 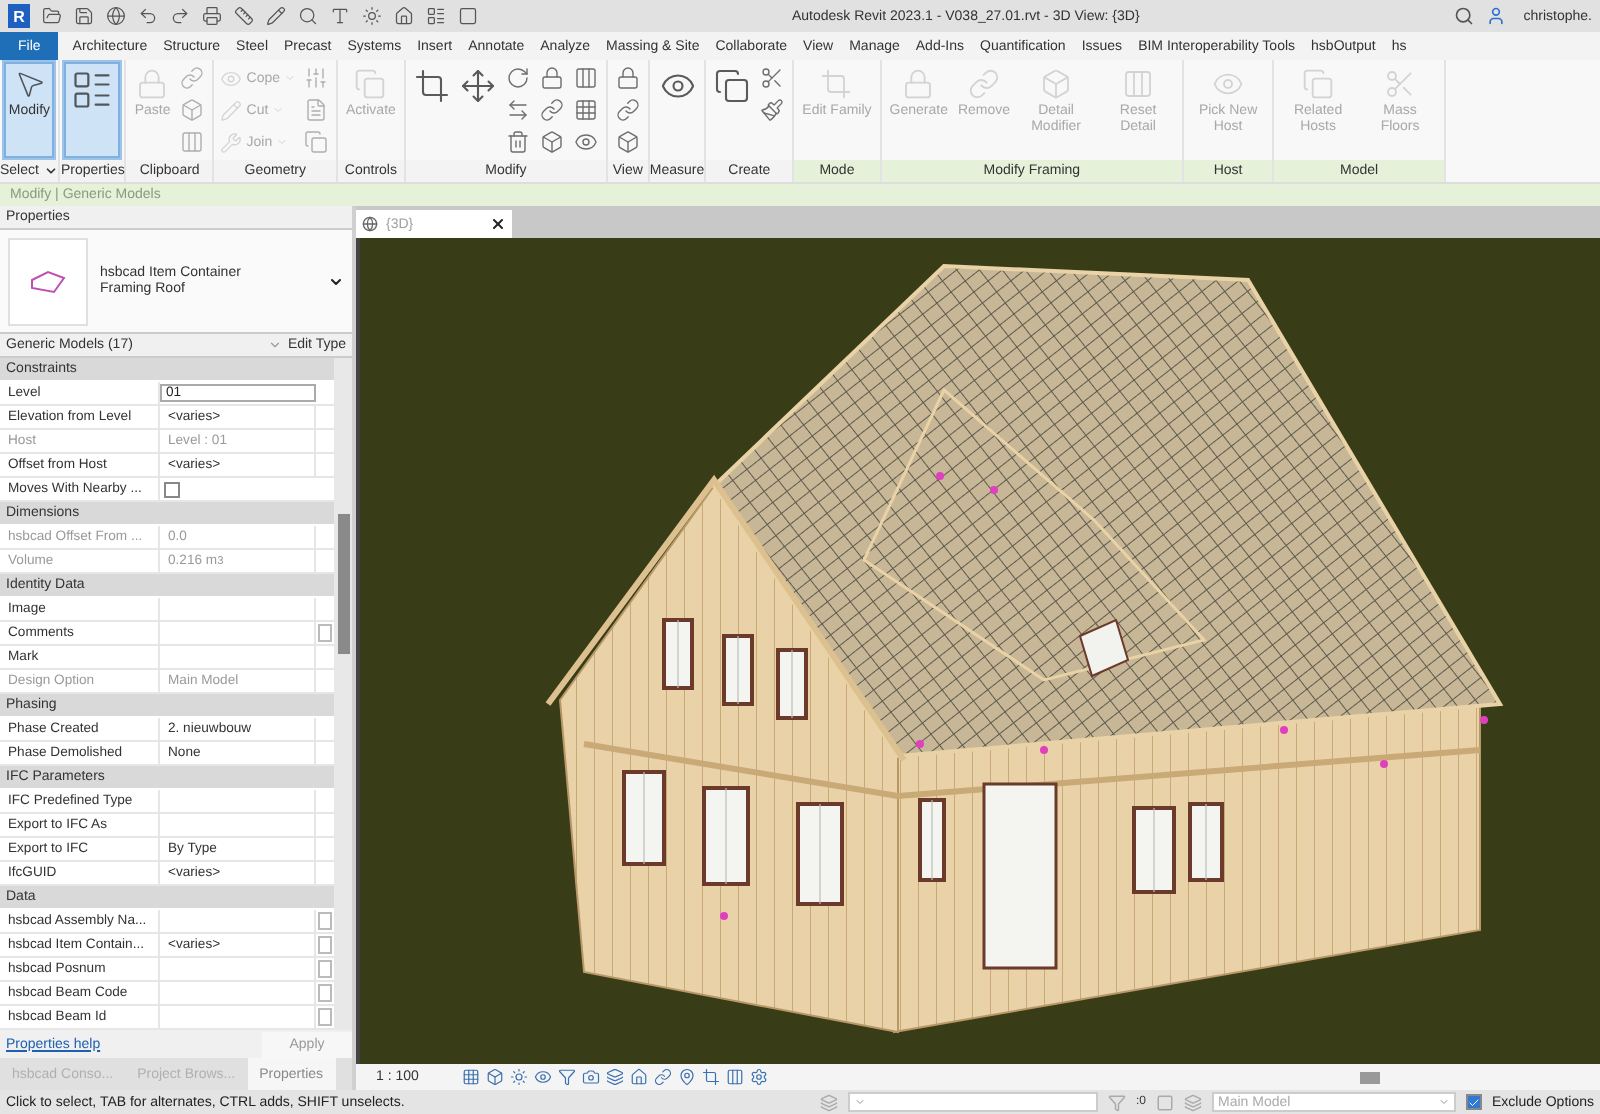 I want to click on undo-icon, so click(x=148, y=16).